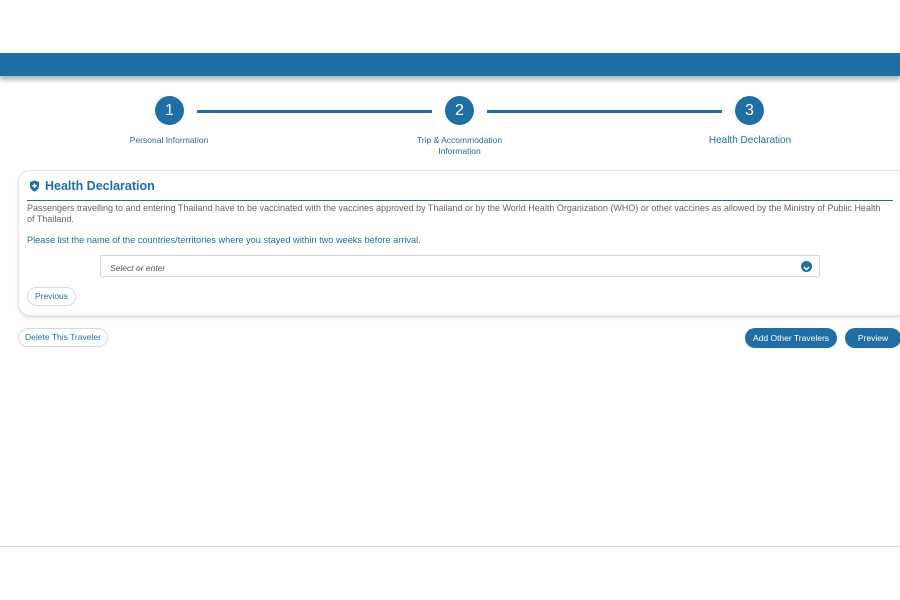 This screenshot has width=900, height=600. I want to click on previous-button: Previous, so click(51, 296).